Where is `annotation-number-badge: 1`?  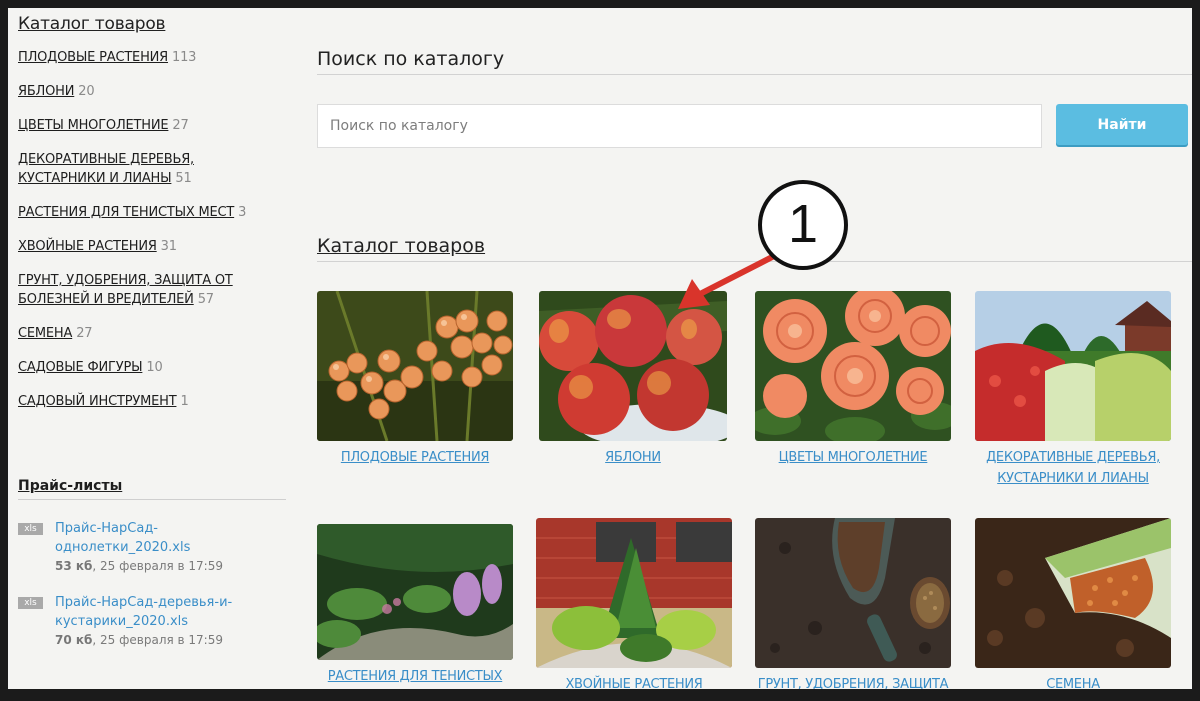
annotation-number-badge: 1 is located at coordinates (803, 225).